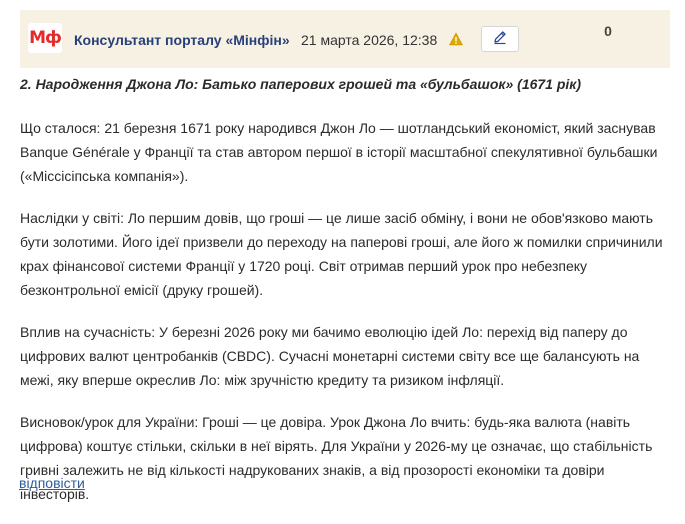  I want to click on pencil-icon, so click(500, 39).